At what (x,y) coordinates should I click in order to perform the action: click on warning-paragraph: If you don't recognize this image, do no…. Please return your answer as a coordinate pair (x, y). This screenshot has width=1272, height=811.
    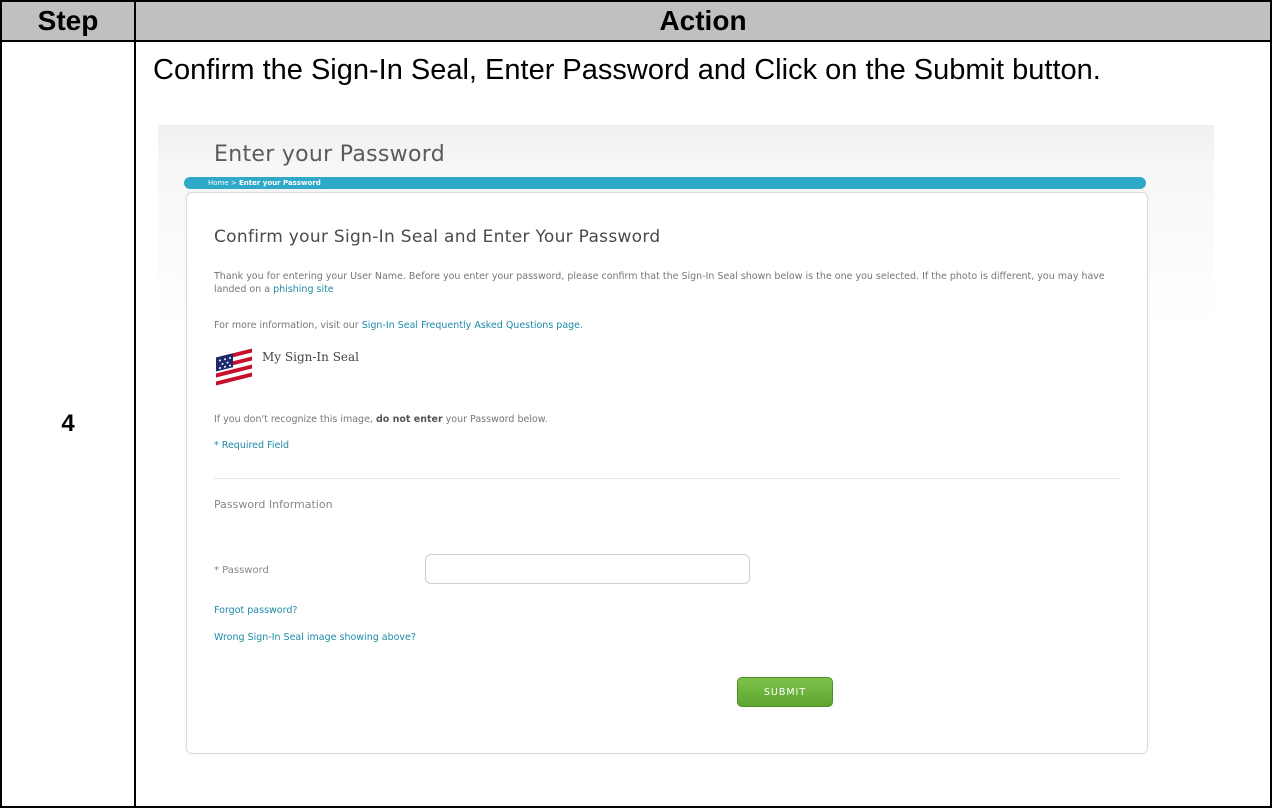
    Looking at the image, I should click on (664, 419).